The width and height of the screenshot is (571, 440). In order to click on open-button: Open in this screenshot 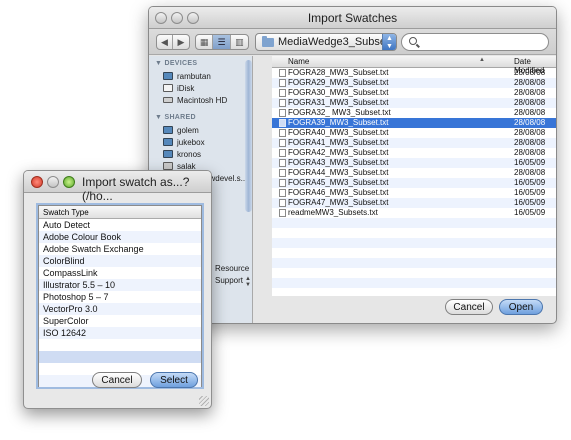, I will do `click(521, 307)`.